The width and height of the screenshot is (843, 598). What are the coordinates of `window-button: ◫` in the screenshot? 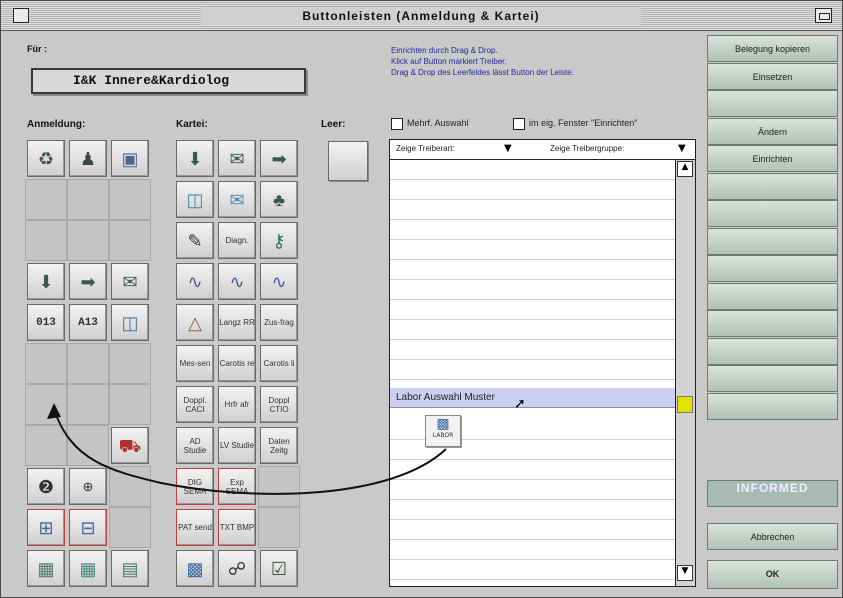 It's located at (195, 199).